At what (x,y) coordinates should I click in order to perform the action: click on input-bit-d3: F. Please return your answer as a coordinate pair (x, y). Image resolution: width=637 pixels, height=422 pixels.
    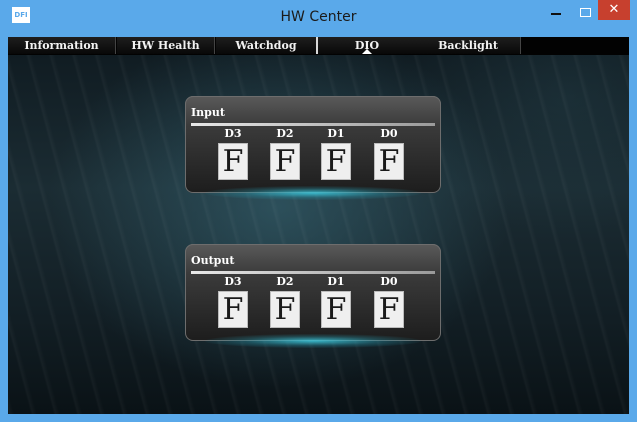
    Looking at the image, I should click on (233, 161).